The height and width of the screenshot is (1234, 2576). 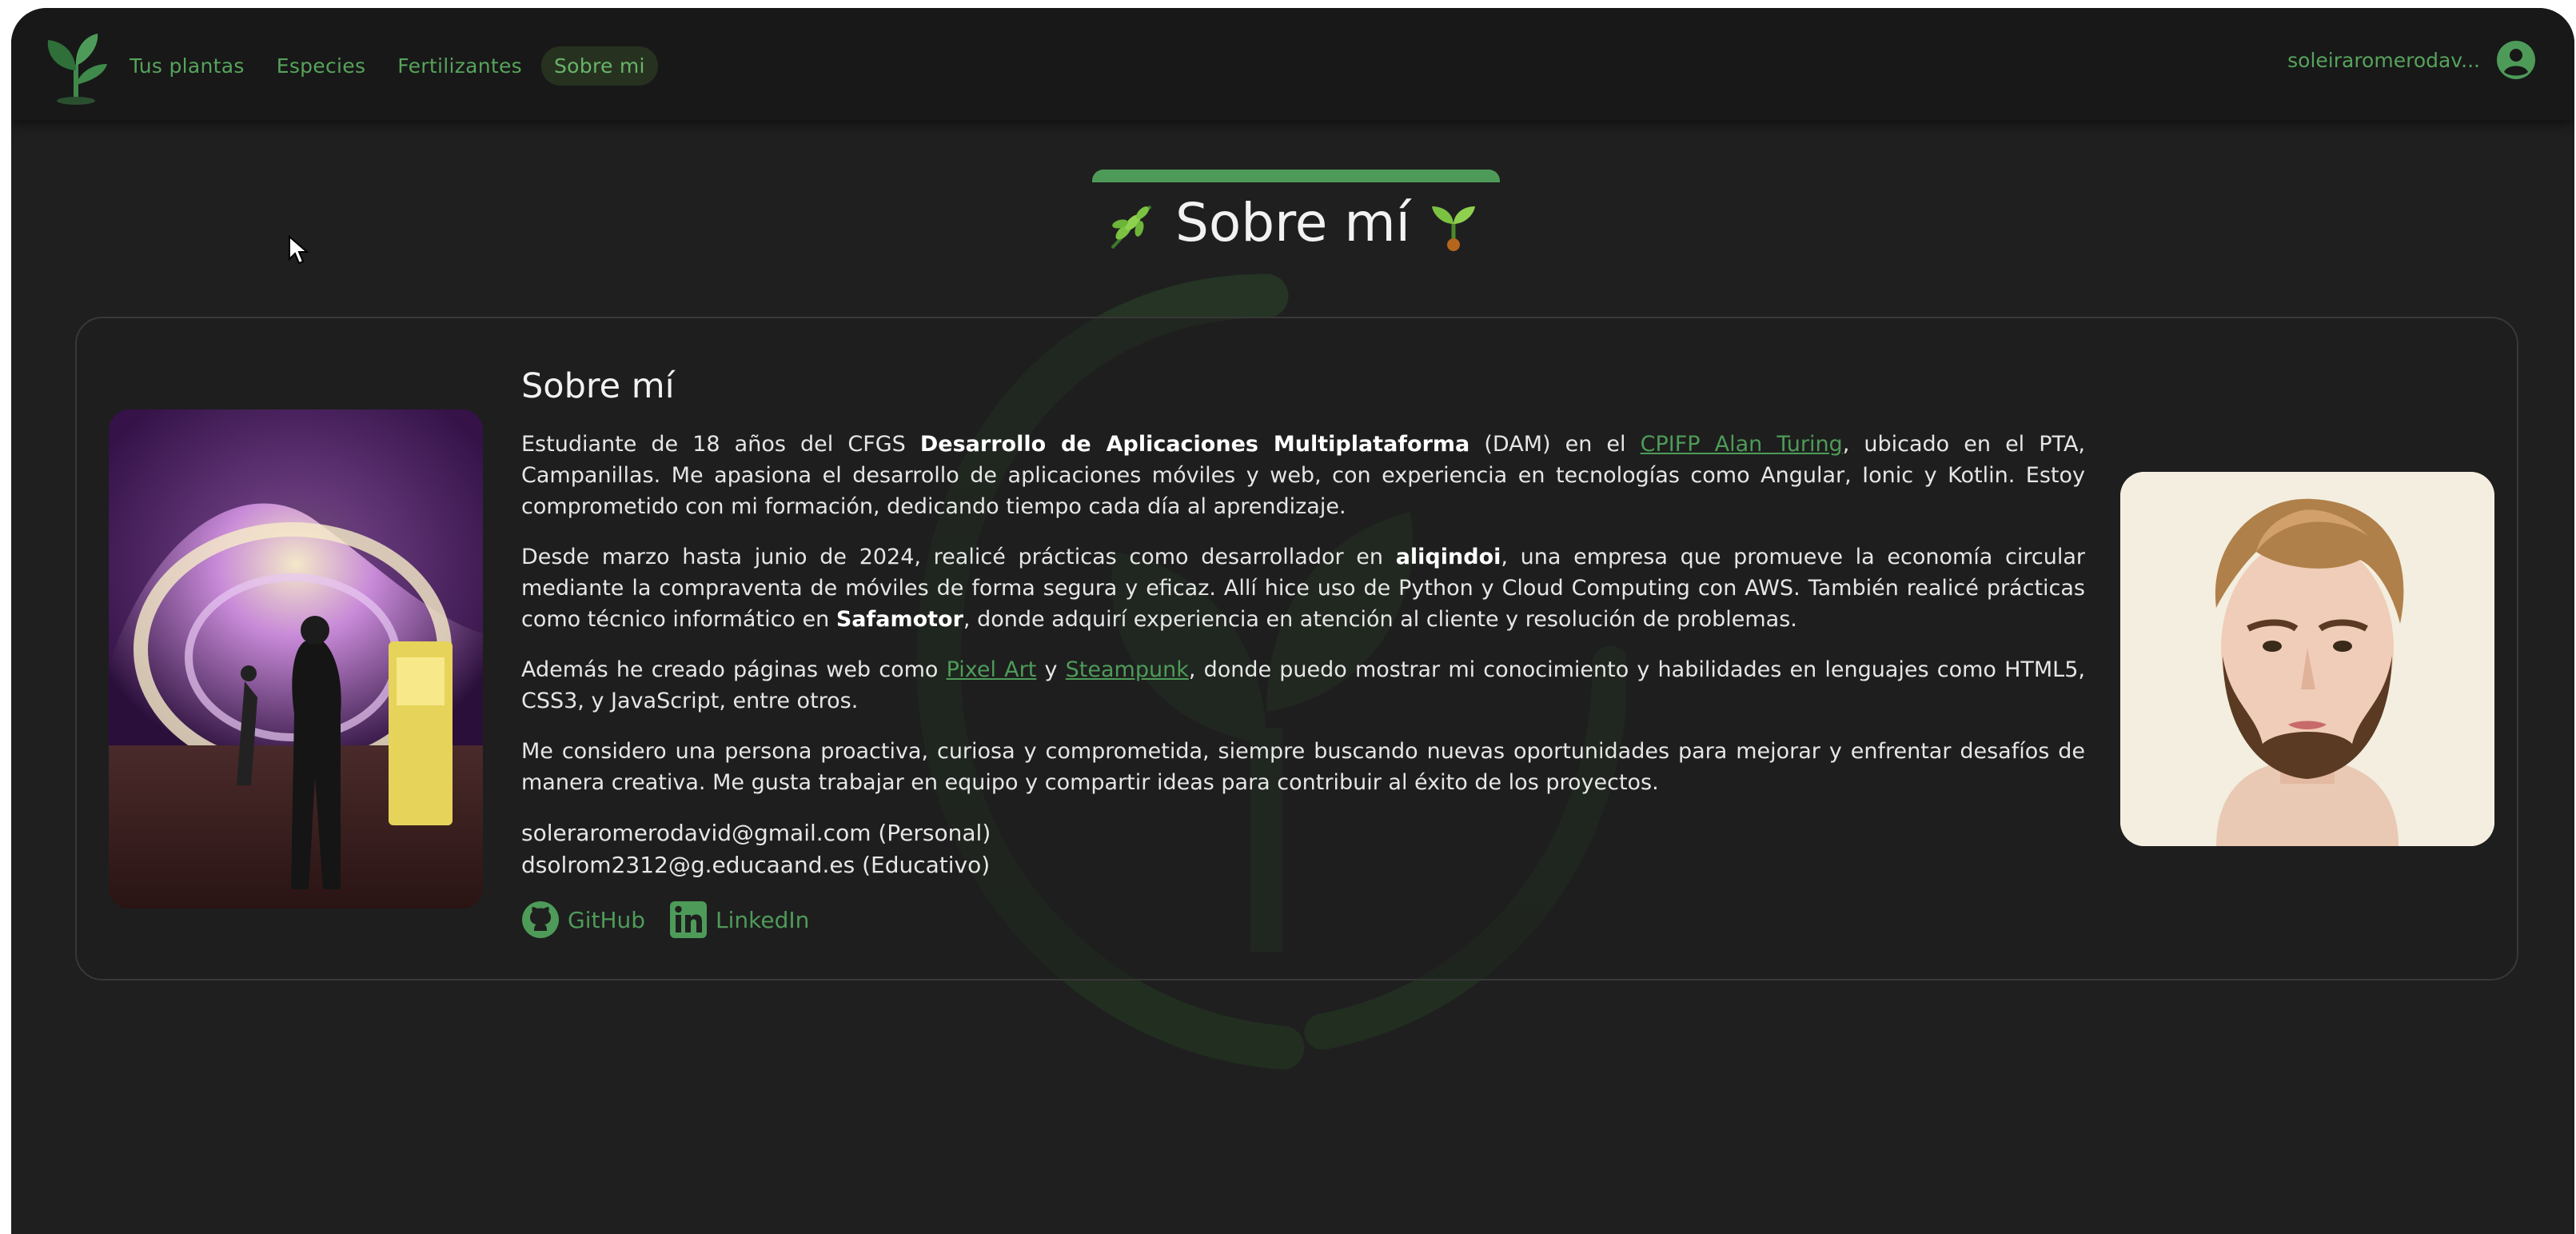 What do you see at coordinates (992, 670) in the screenshot?
I see `link-pixel-art: Pixel Art` at bounding box center [992, 670].